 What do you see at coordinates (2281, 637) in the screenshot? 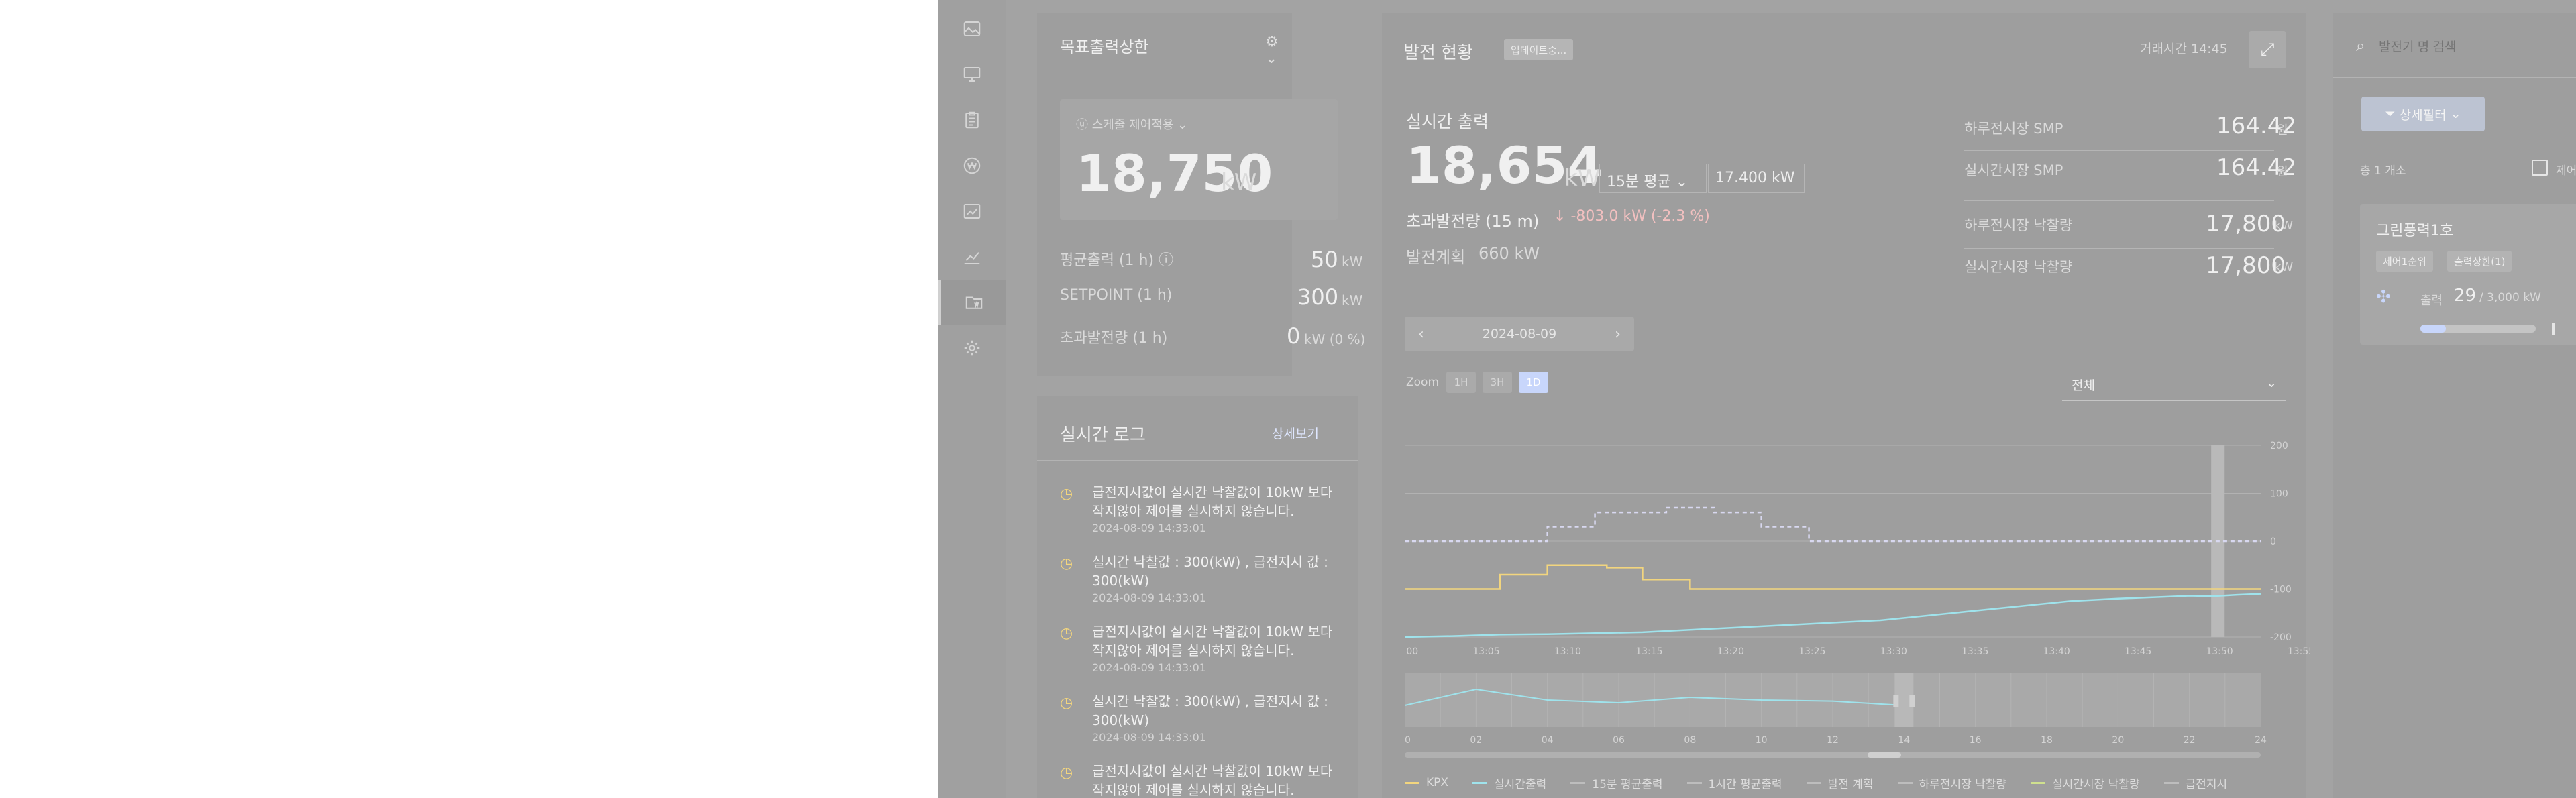
I see `y-tick-label: -200` at bounding box center [2281, 637].